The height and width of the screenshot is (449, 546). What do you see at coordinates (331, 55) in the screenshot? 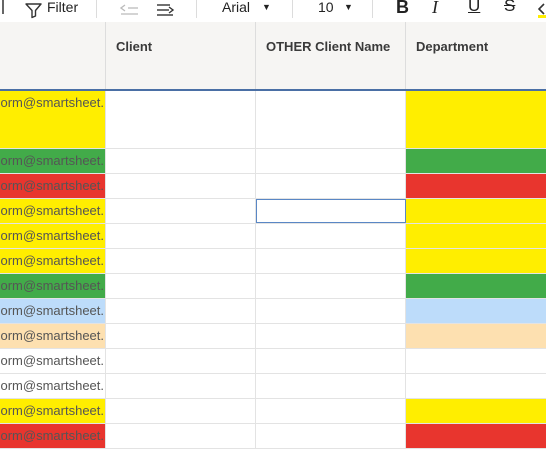
I see `column-header-other-client-name: OTHER Client Name` at bounding box center [331, 55].